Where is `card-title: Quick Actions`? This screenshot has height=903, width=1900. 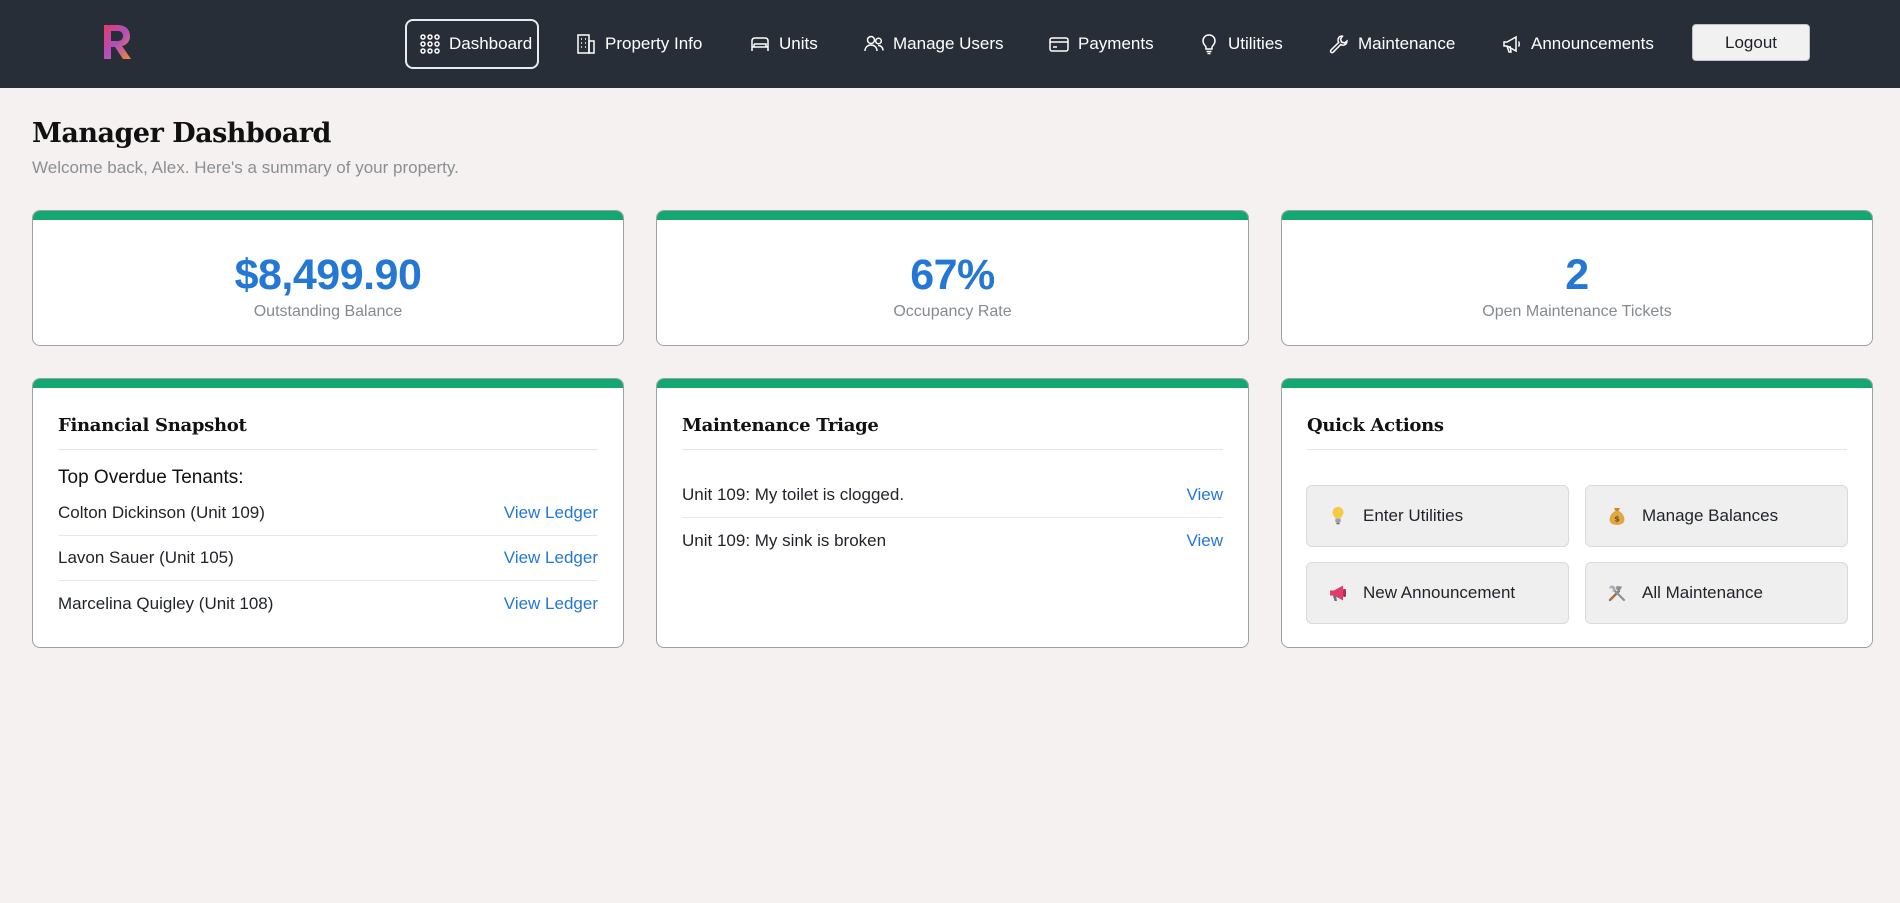
card-title: Quick Actions is located at coordinates (1577, 432).